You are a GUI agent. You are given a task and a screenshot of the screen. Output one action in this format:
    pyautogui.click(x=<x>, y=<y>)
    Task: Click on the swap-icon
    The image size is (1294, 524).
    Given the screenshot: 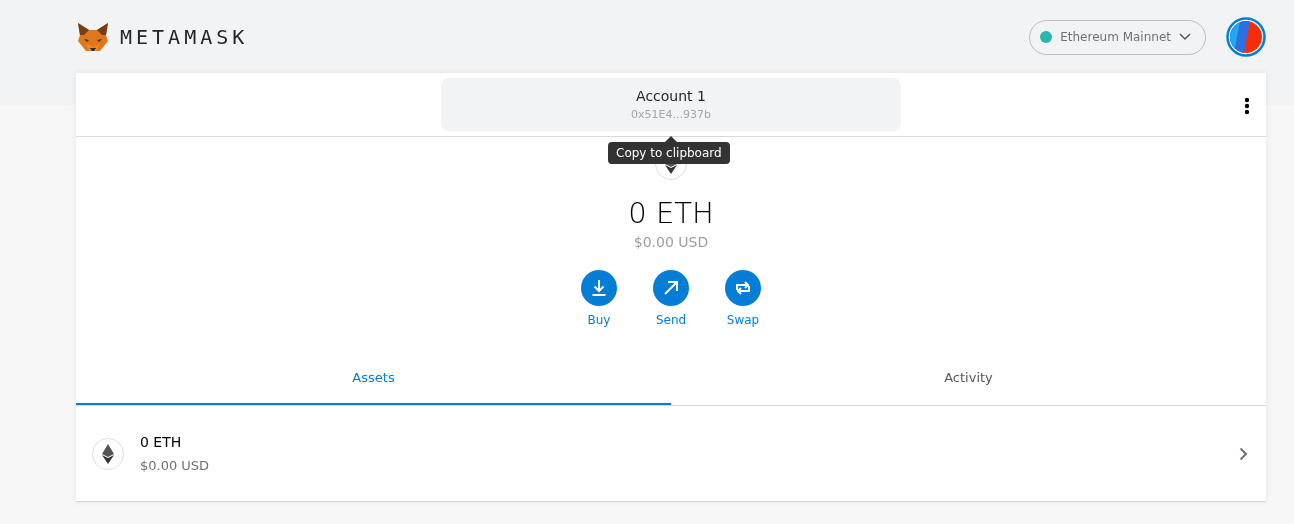 What is the action you would take?
    pyautogui.click(x=743, y=288)
    